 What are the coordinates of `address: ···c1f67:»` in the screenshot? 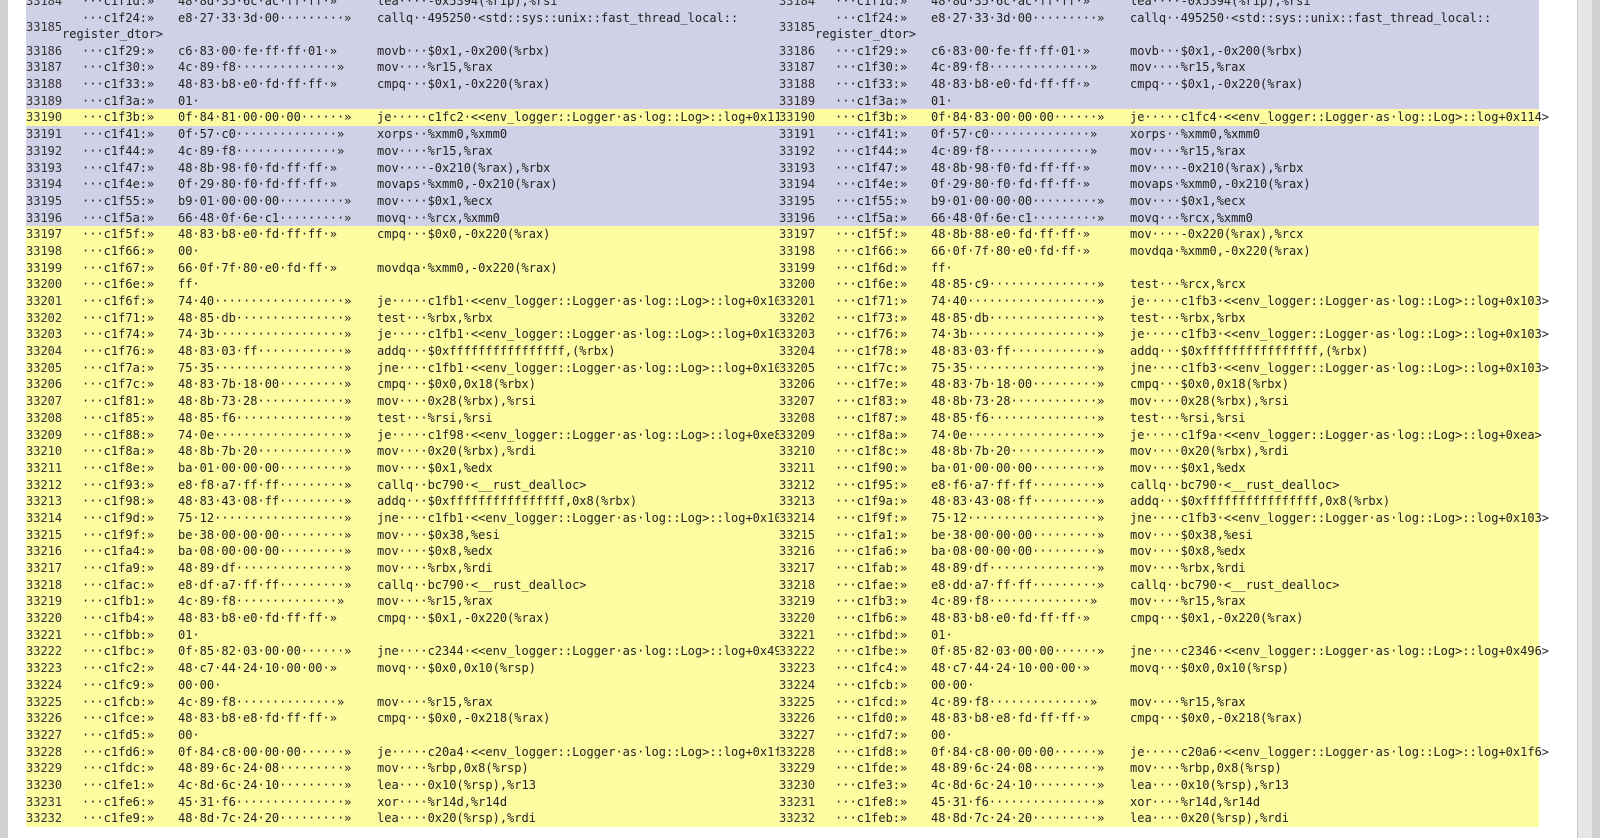 It's located at (118, 267).